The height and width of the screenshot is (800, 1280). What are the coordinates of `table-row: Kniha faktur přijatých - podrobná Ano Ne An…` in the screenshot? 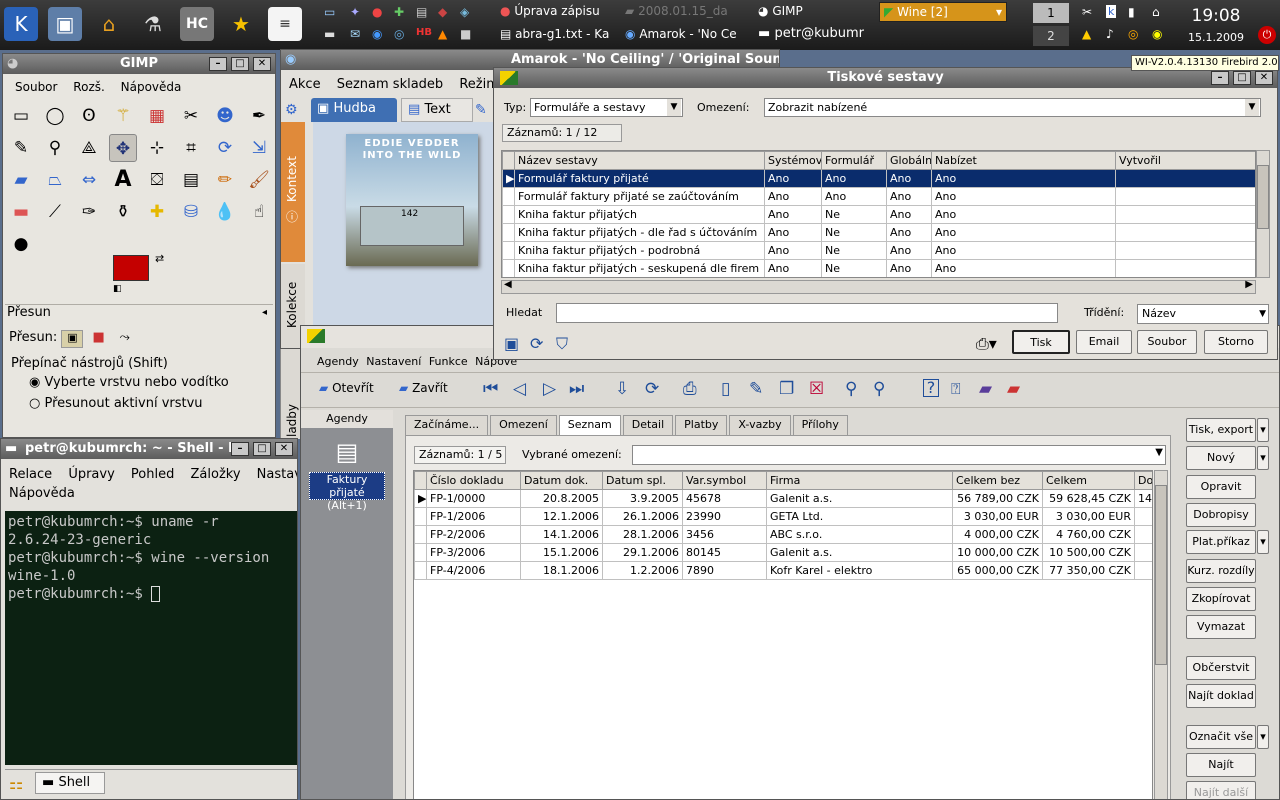 It's located at (878, 250).